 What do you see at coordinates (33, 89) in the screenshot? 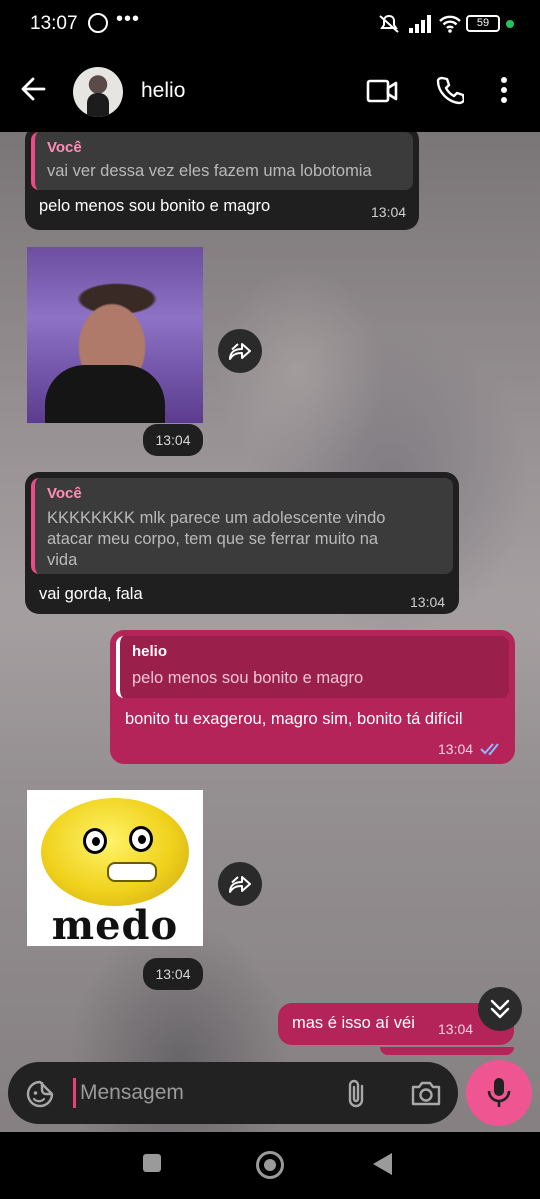
I see `back-arrow-icon` at bounding box center [33, 89].